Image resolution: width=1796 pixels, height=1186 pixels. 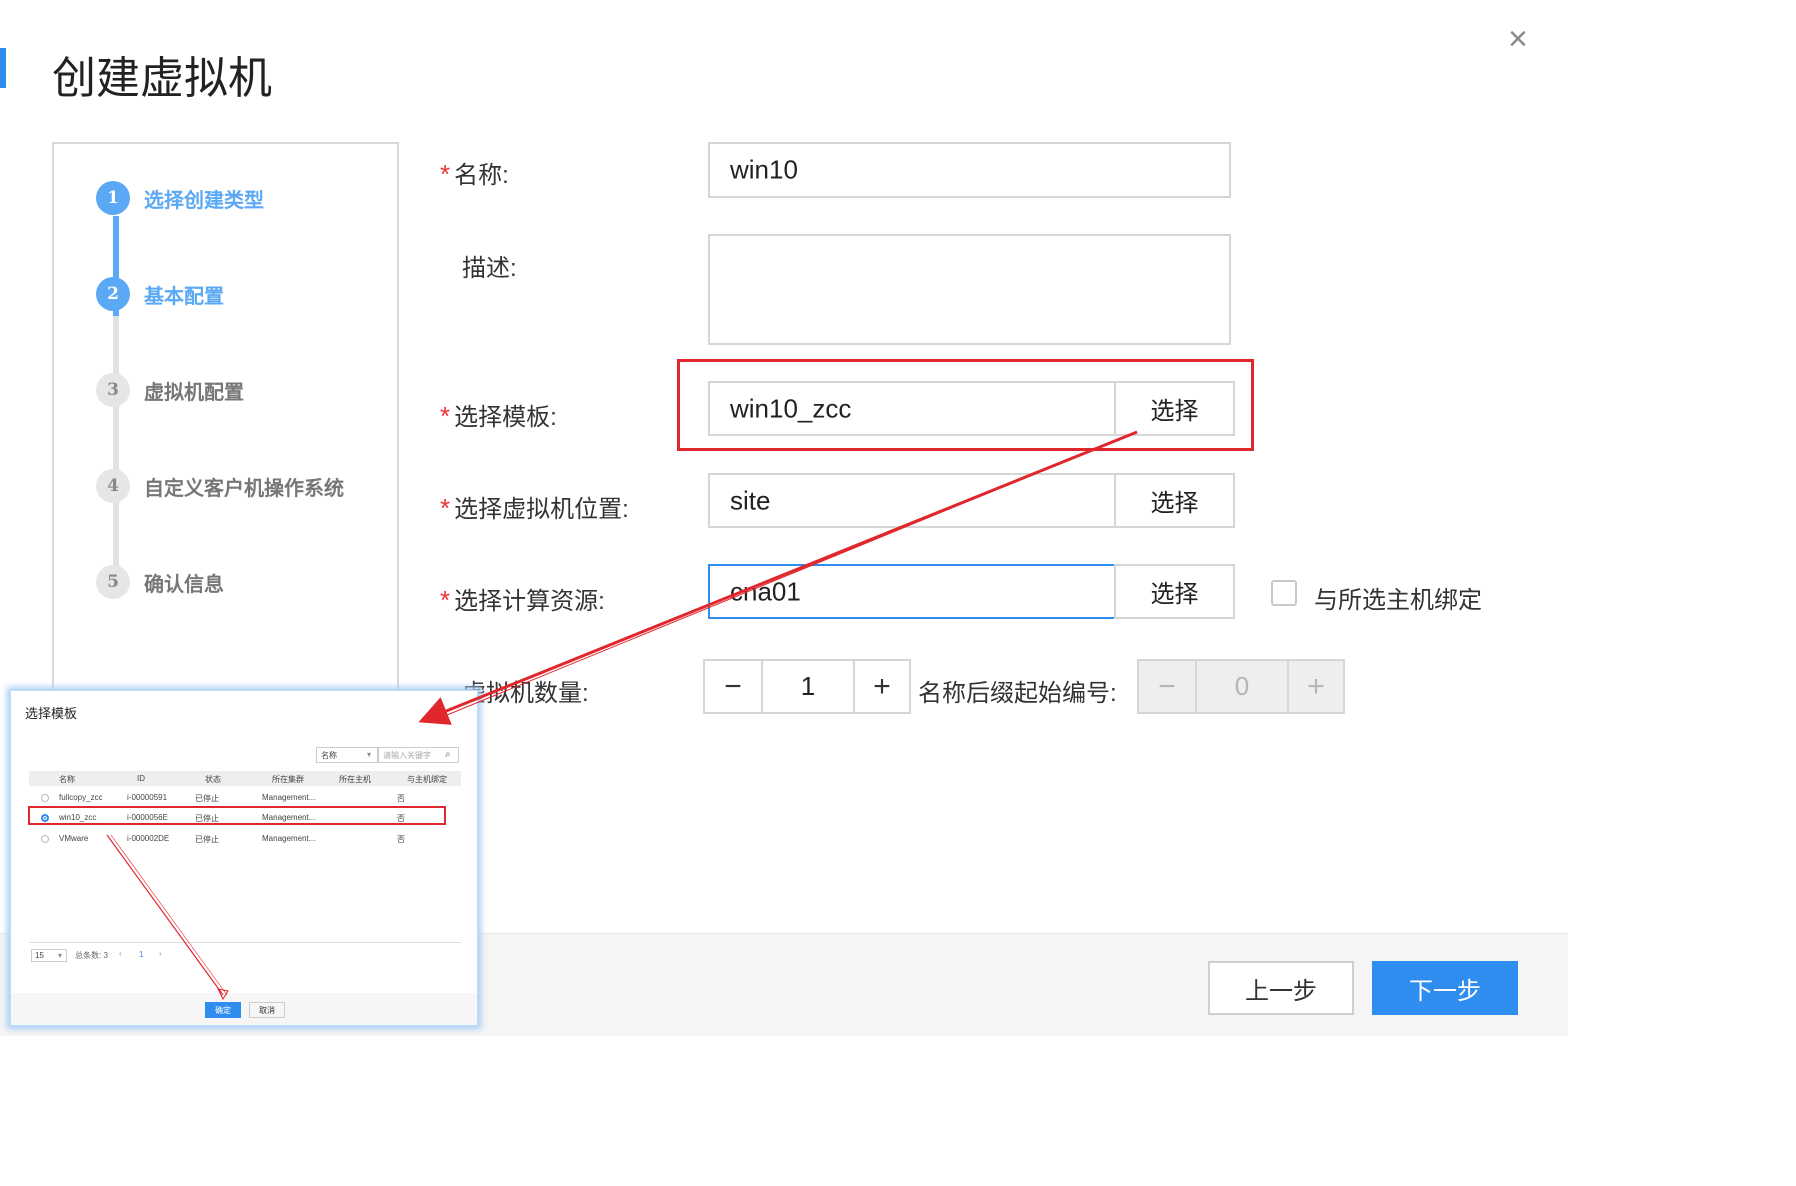 I want to click on count-increment-button: +, so click(x=882, y=686).